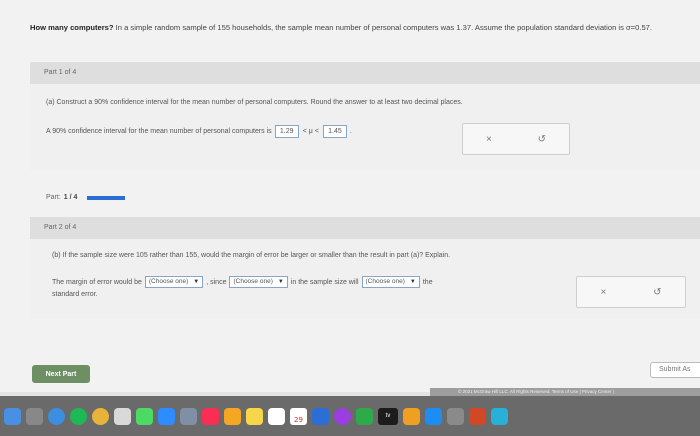 This screenshot has height=436, width=700. Describe the element at coordinates (455, 416) in the screenshot. I see `system-prefs-icon` at that location.